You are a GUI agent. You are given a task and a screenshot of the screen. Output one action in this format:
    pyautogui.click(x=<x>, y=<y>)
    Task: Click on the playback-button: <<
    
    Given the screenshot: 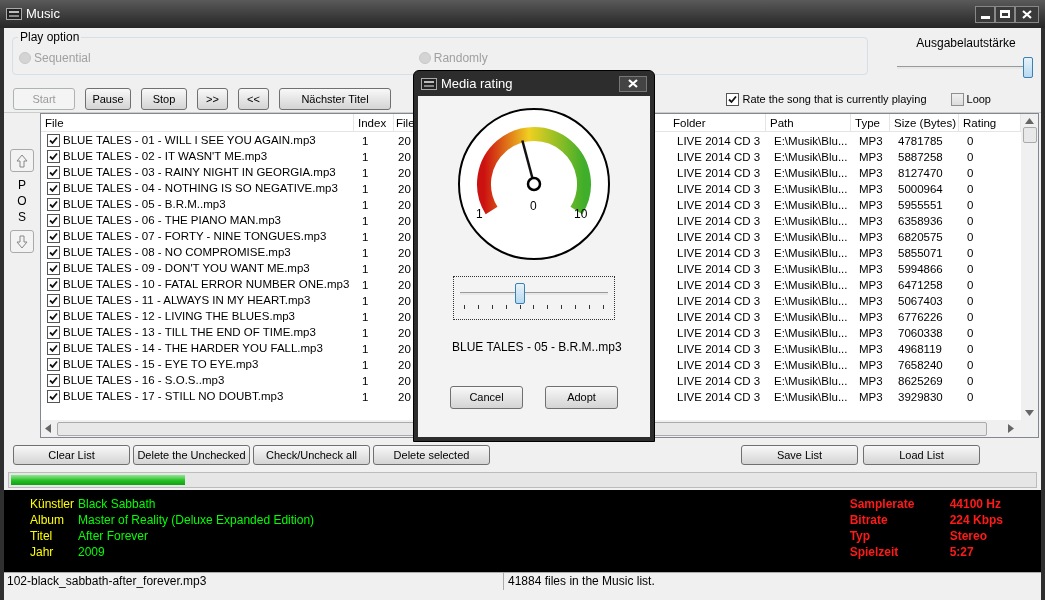 What is the action you would take?
    pyautogui.click(x=253, y=99)
    